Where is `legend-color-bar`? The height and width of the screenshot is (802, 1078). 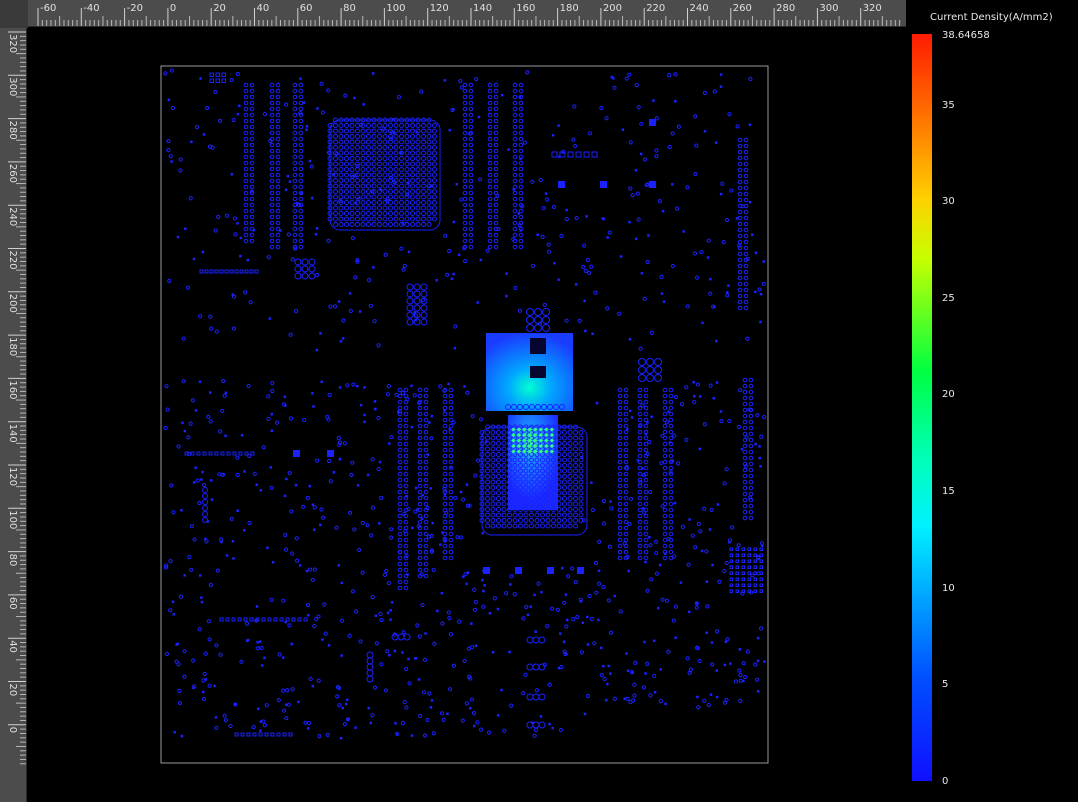
legend-color-bar is located at coordinates (922, 407).